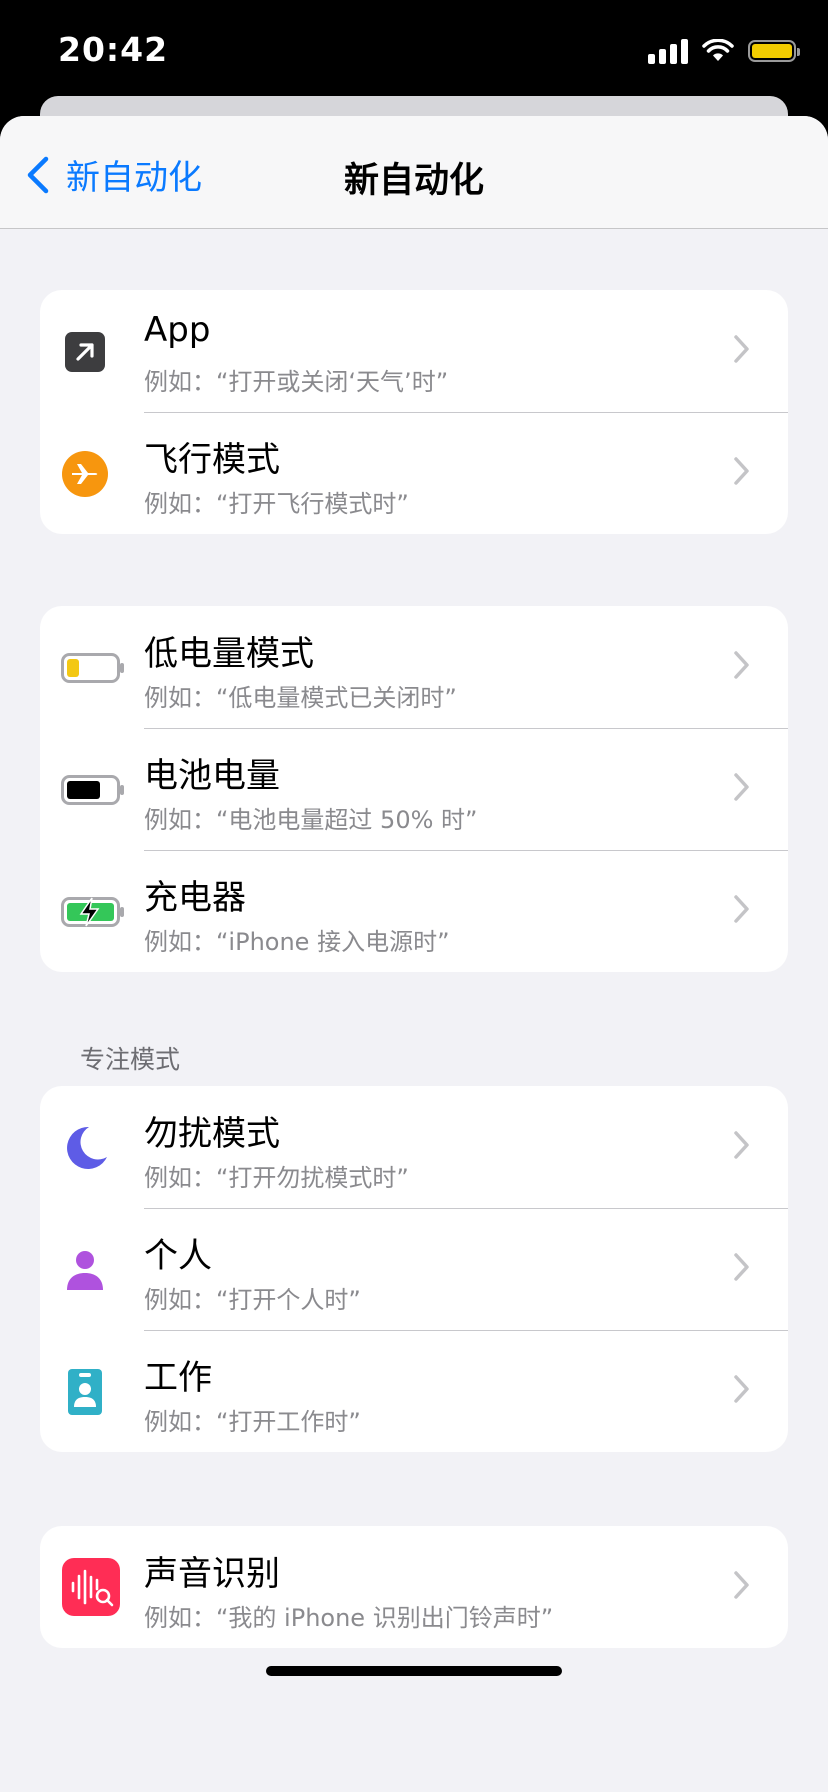 Image resolution: width=828 pixels, height=1792 pixels. Describe the element at coordinates (774, 51) in the screenshot. I see `battery-status-icon` at that location.